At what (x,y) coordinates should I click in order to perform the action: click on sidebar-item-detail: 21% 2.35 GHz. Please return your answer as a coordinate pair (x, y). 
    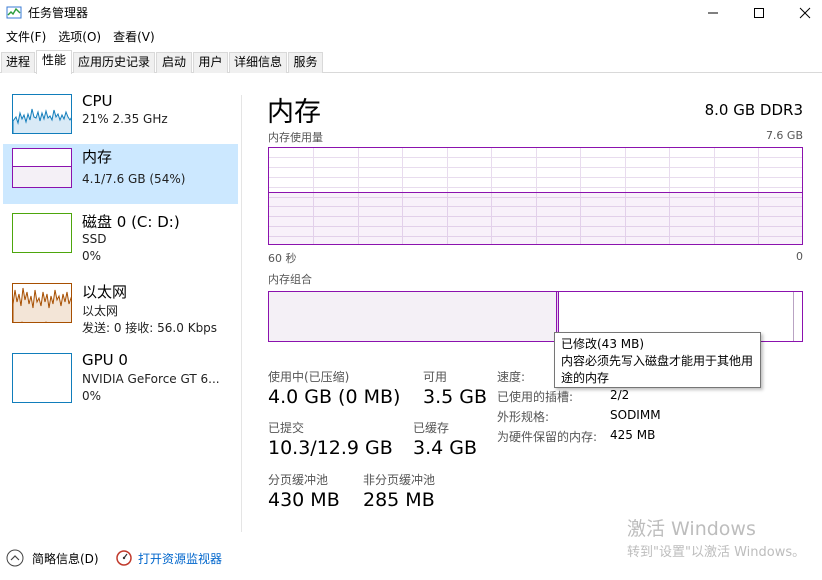
    Looking at the image, I should click on (125, 119).